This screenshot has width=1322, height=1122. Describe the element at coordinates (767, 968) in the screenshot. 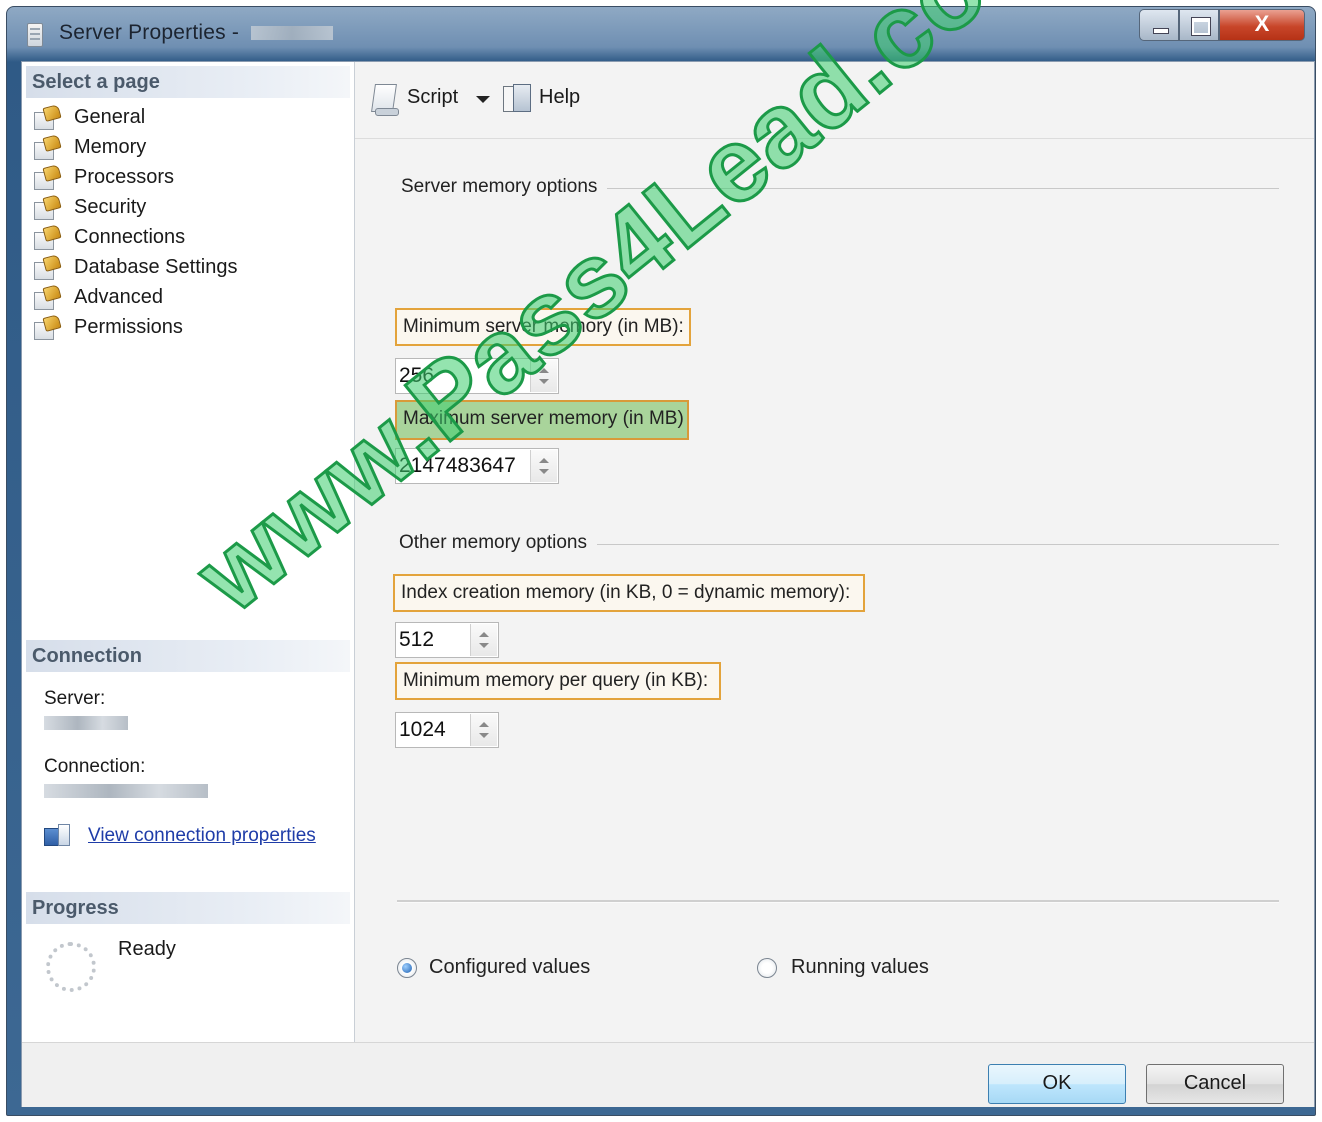

I see `running-values-radio` at that location.